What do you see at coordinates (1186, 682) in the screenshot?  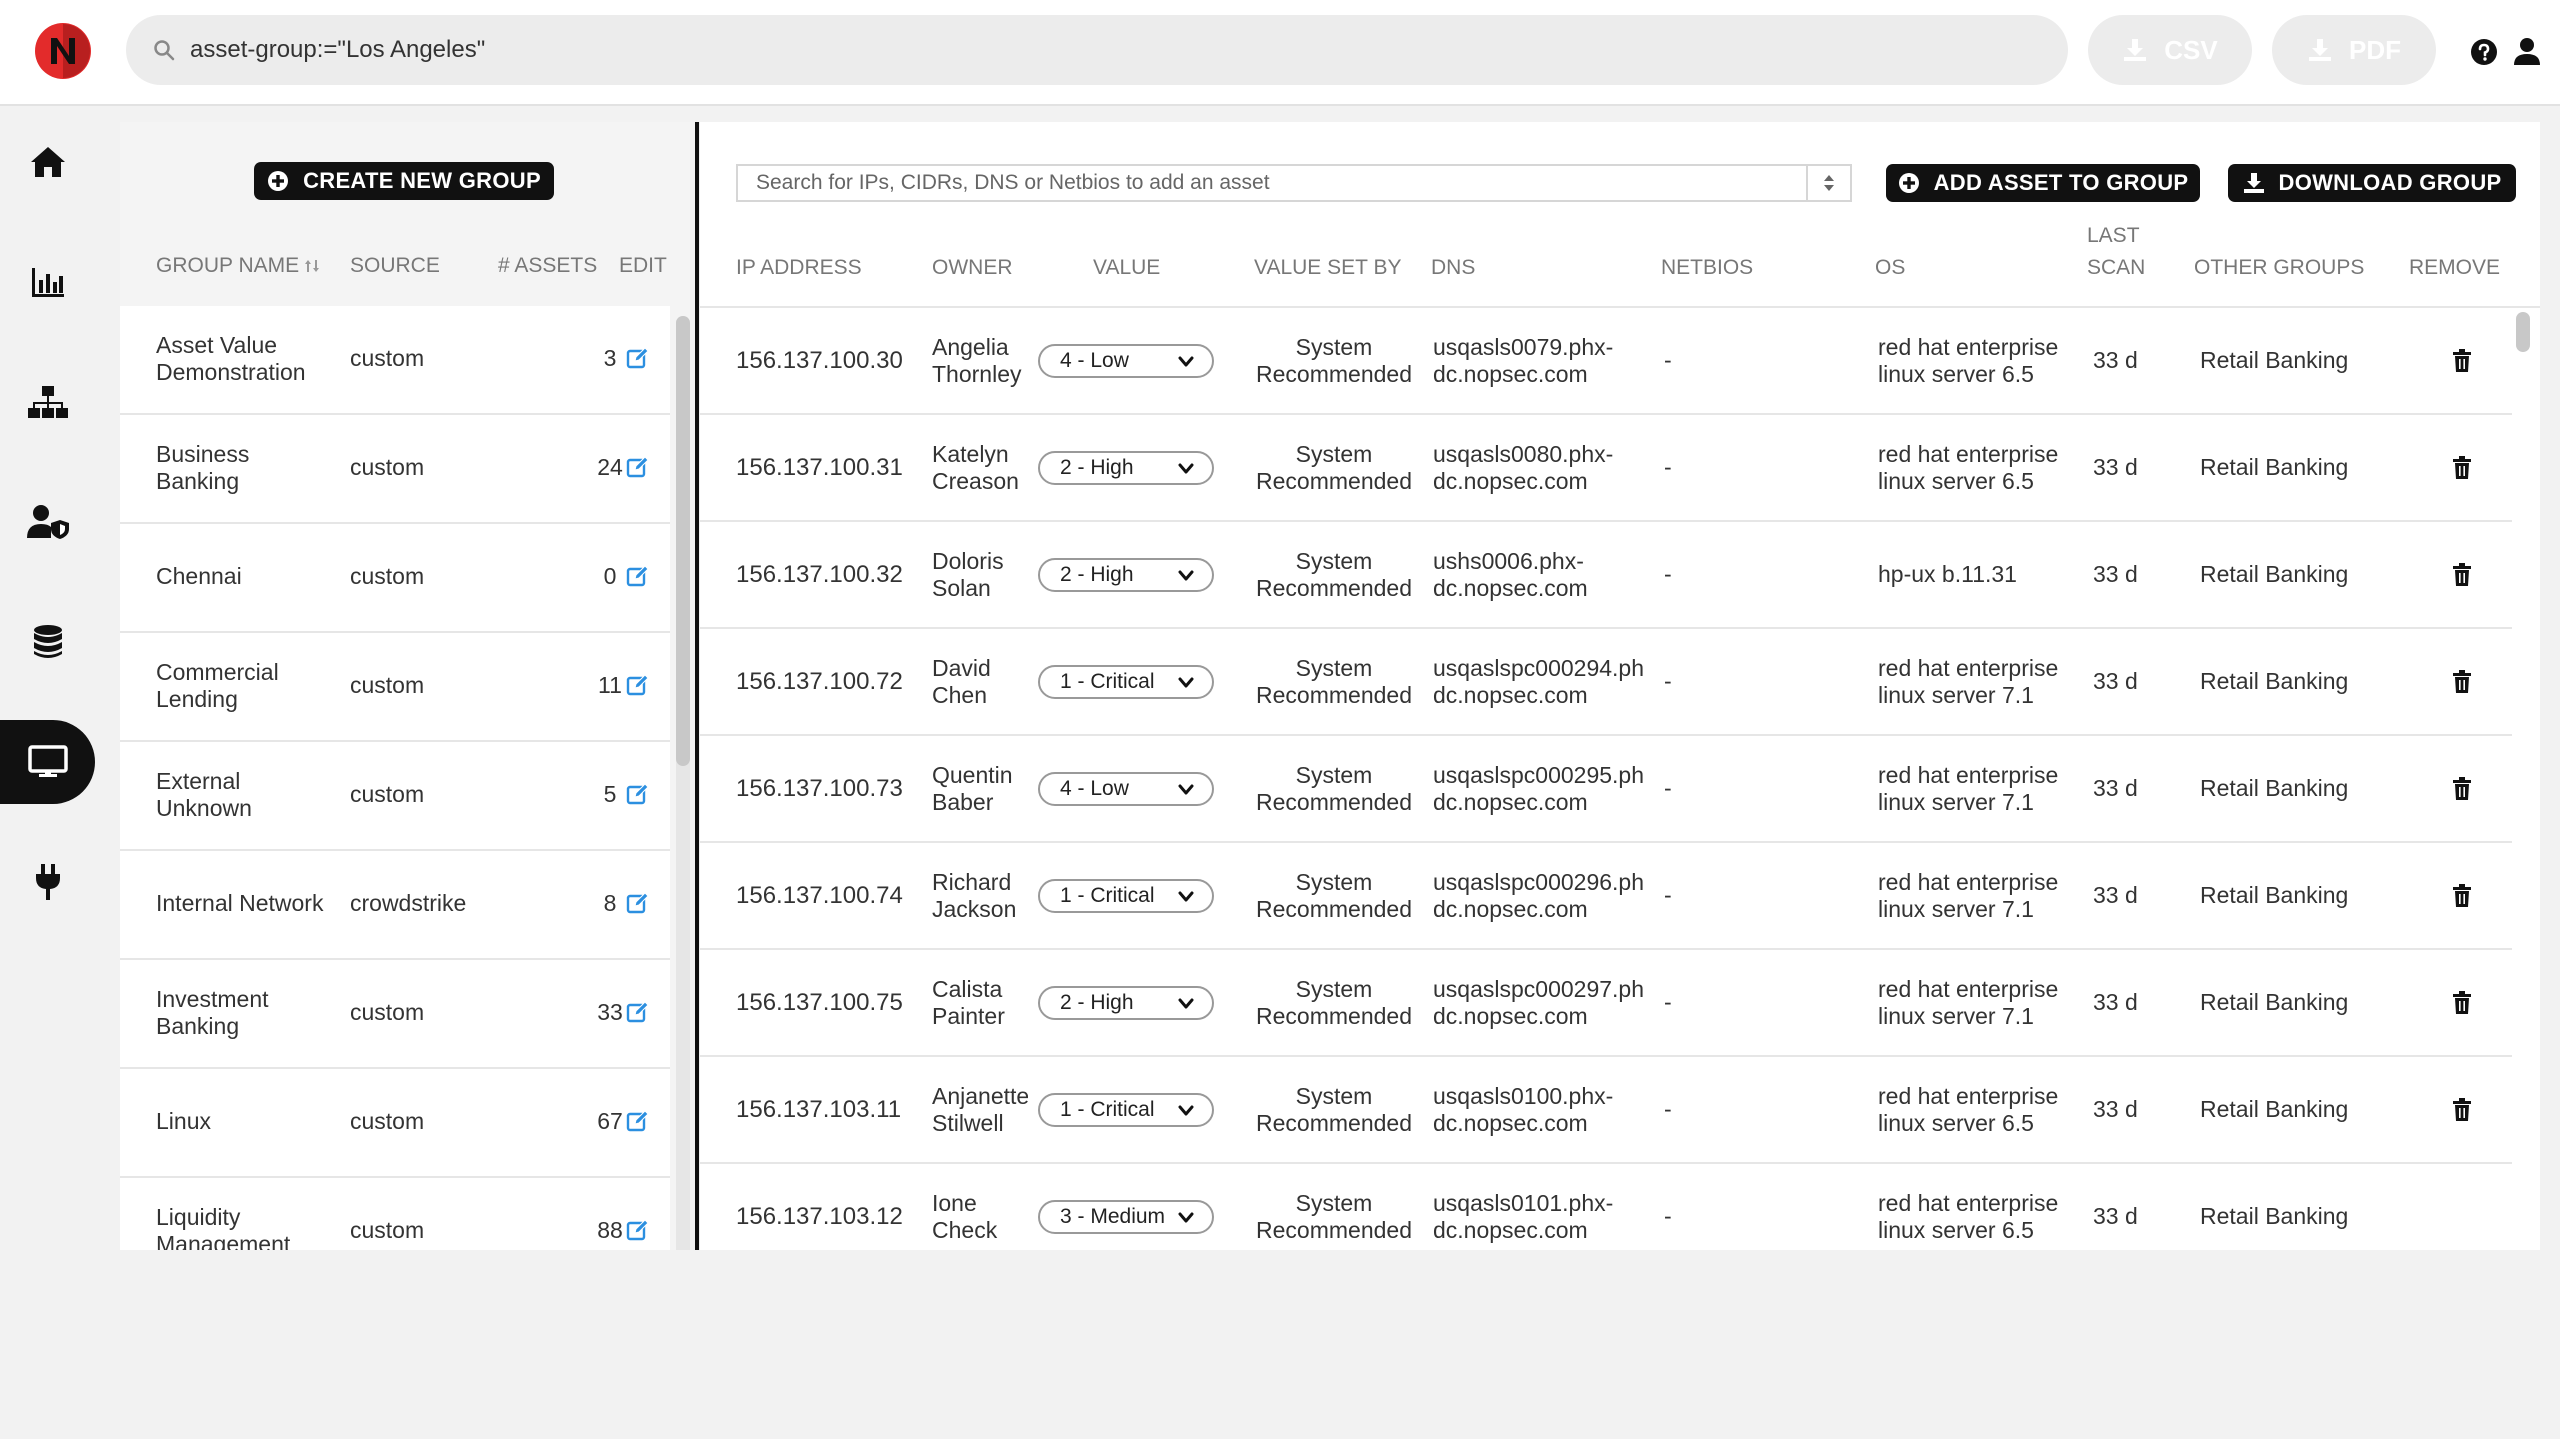 I see `chevron-down-icon` at bounding box center [1186, 682].